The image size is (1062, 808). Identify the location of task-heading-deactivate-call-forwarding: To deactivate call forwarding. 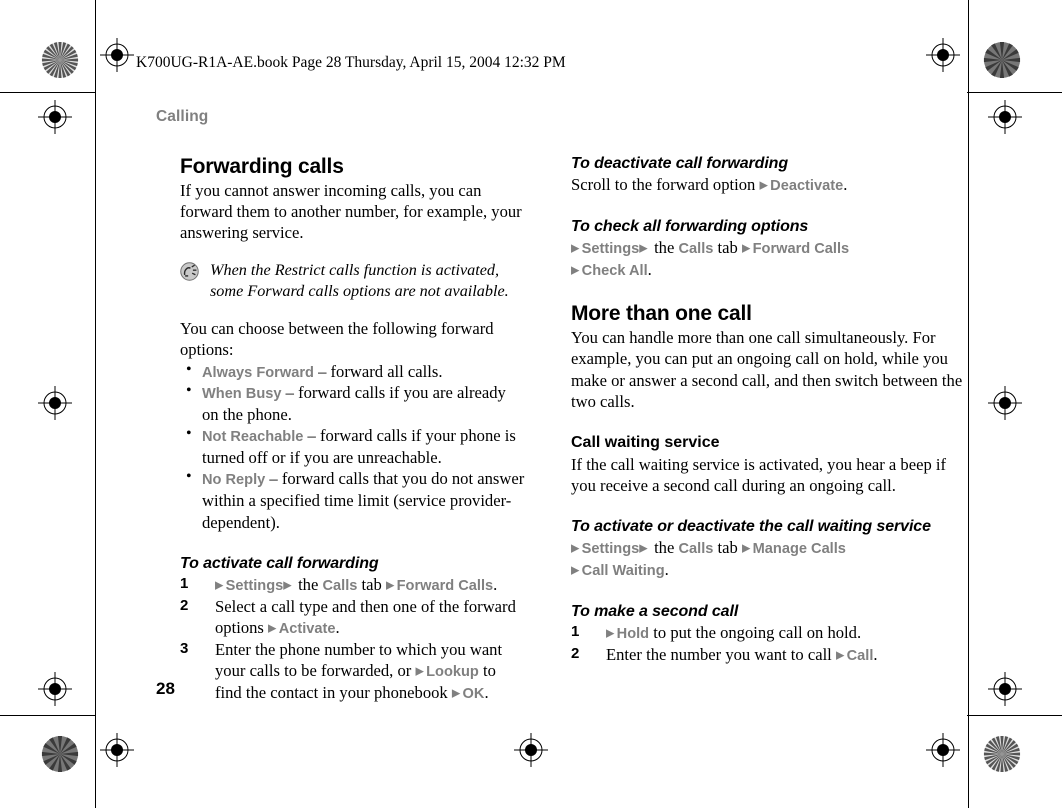
(680, 163).